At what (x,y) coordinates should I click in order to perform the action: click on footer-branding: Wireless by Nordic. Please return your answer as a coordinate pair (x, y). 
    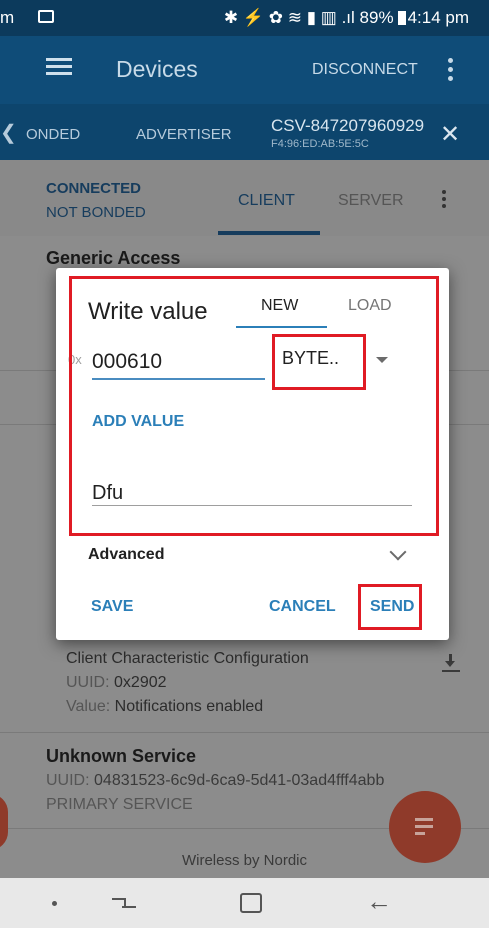
    Looking at the image, I should click on (244, 860).